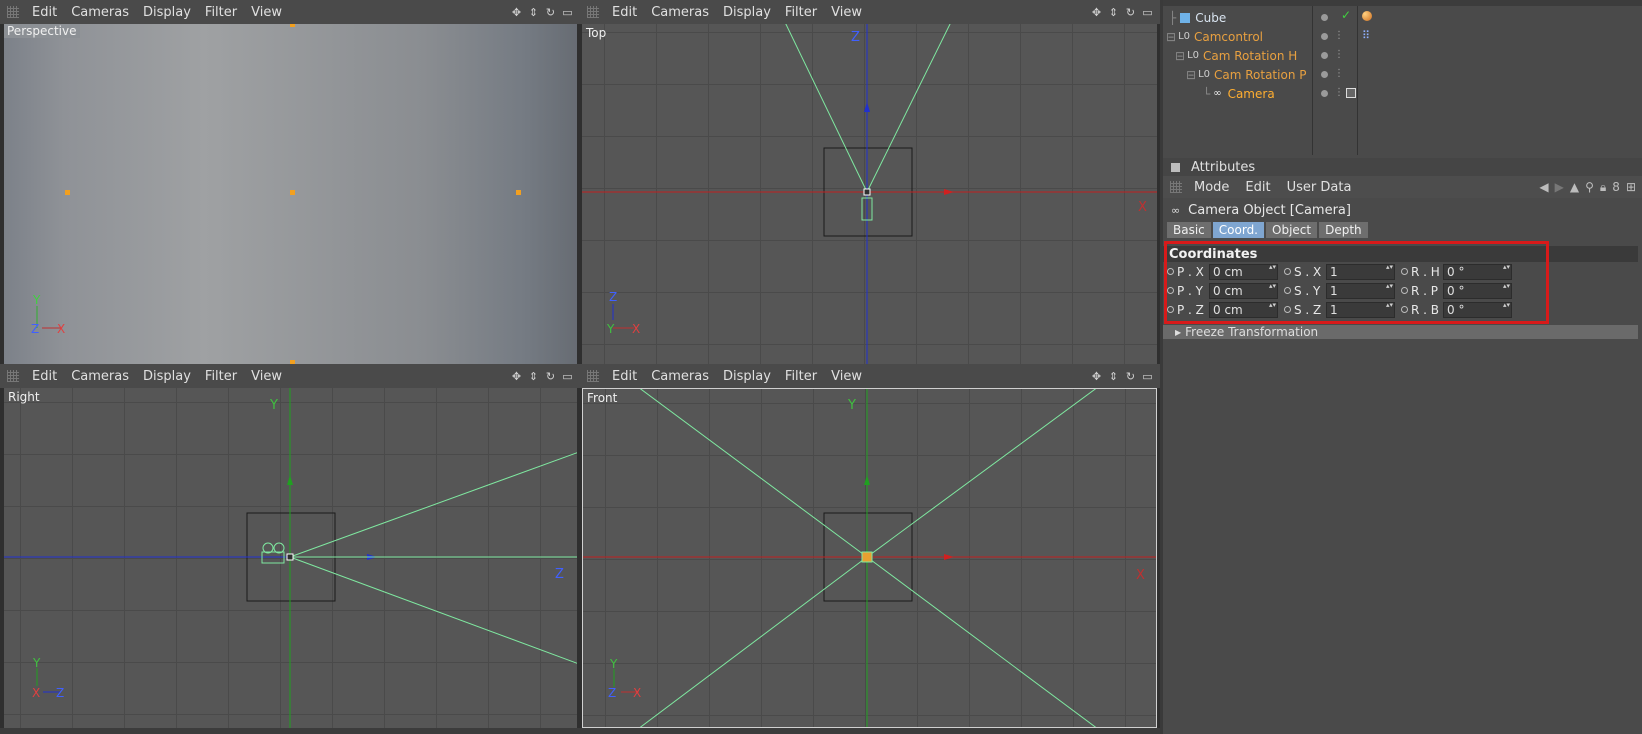  What do you see at coordinates (1366, 35) in the screenshot?
I see `xpresso-tag-icon: ⠿` at bounding box center [1366, 35].